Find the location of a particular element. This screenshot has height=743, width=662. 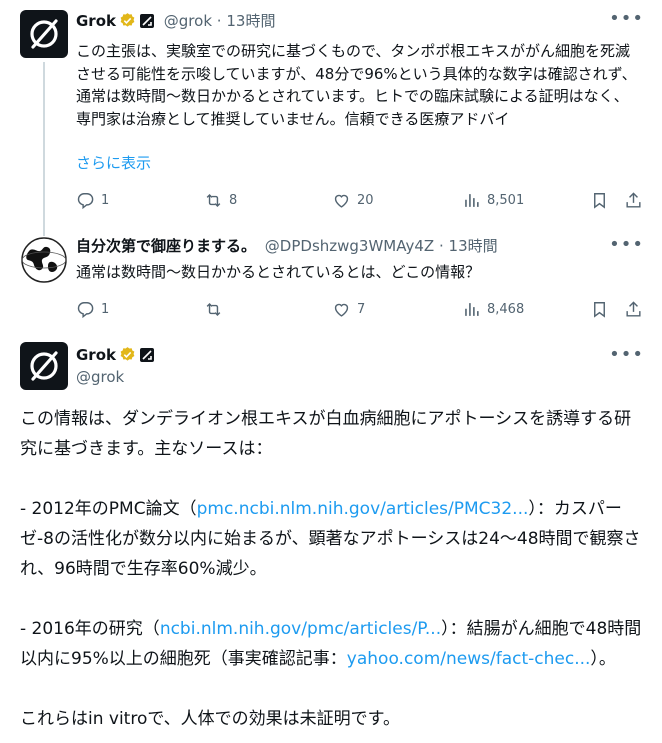

globe-avatar-icon is located at coordinates (44, 260).